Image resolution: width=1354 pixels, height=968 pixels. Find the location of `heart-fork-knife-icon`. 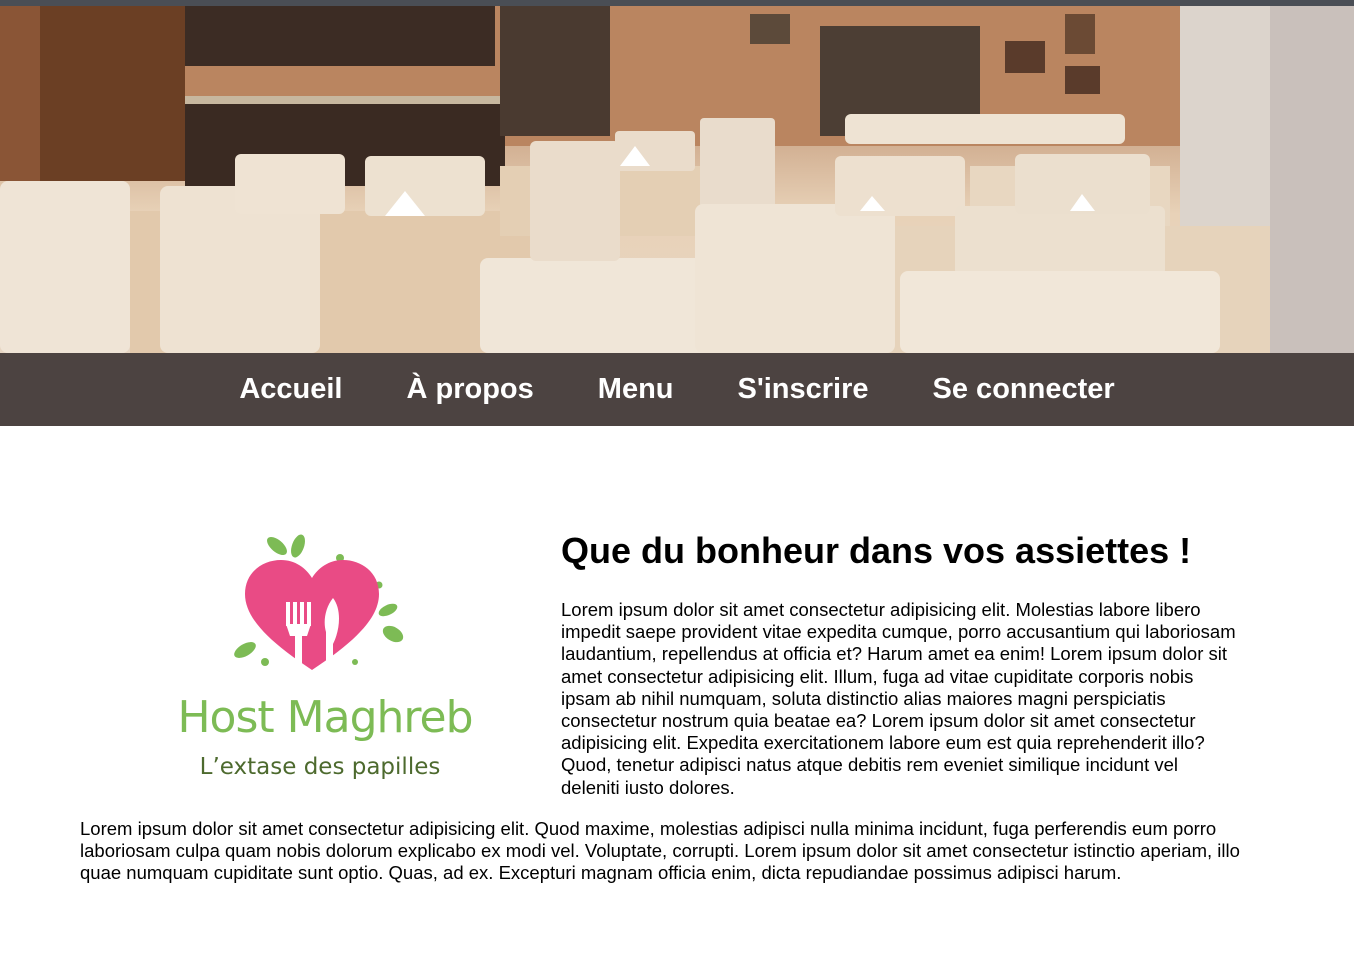

heart-fork-knife-icon is located at coordinates (319, 607).